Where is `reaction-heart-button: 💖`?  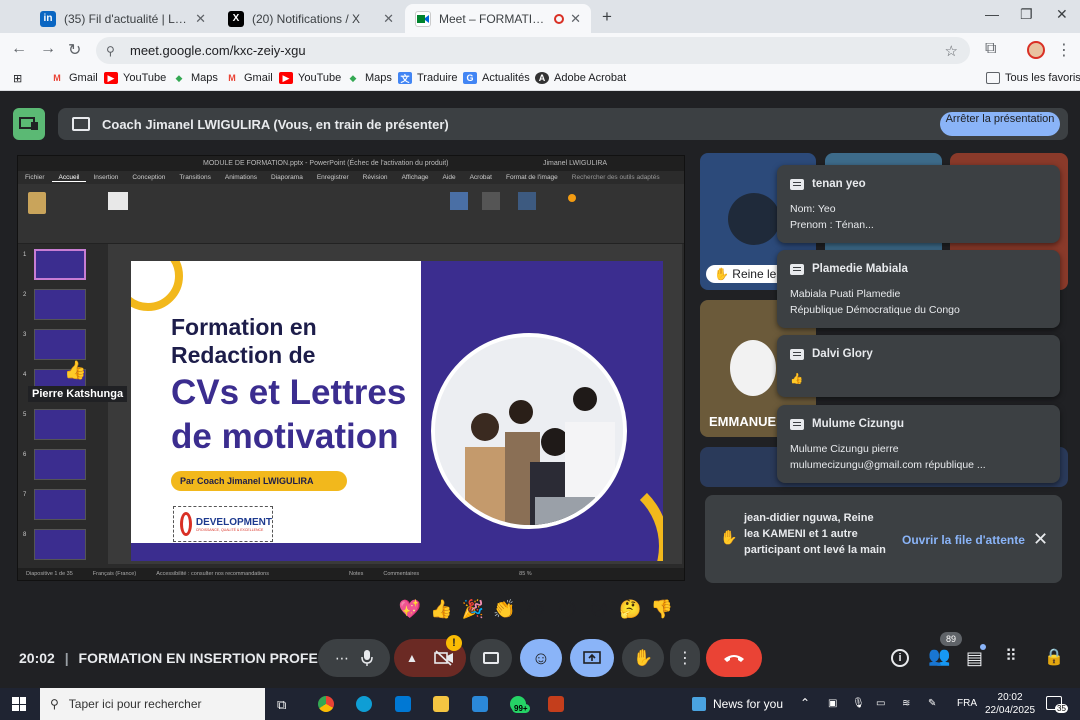 reaction-heart-button: 💖 is located at coordinates (410, 609).